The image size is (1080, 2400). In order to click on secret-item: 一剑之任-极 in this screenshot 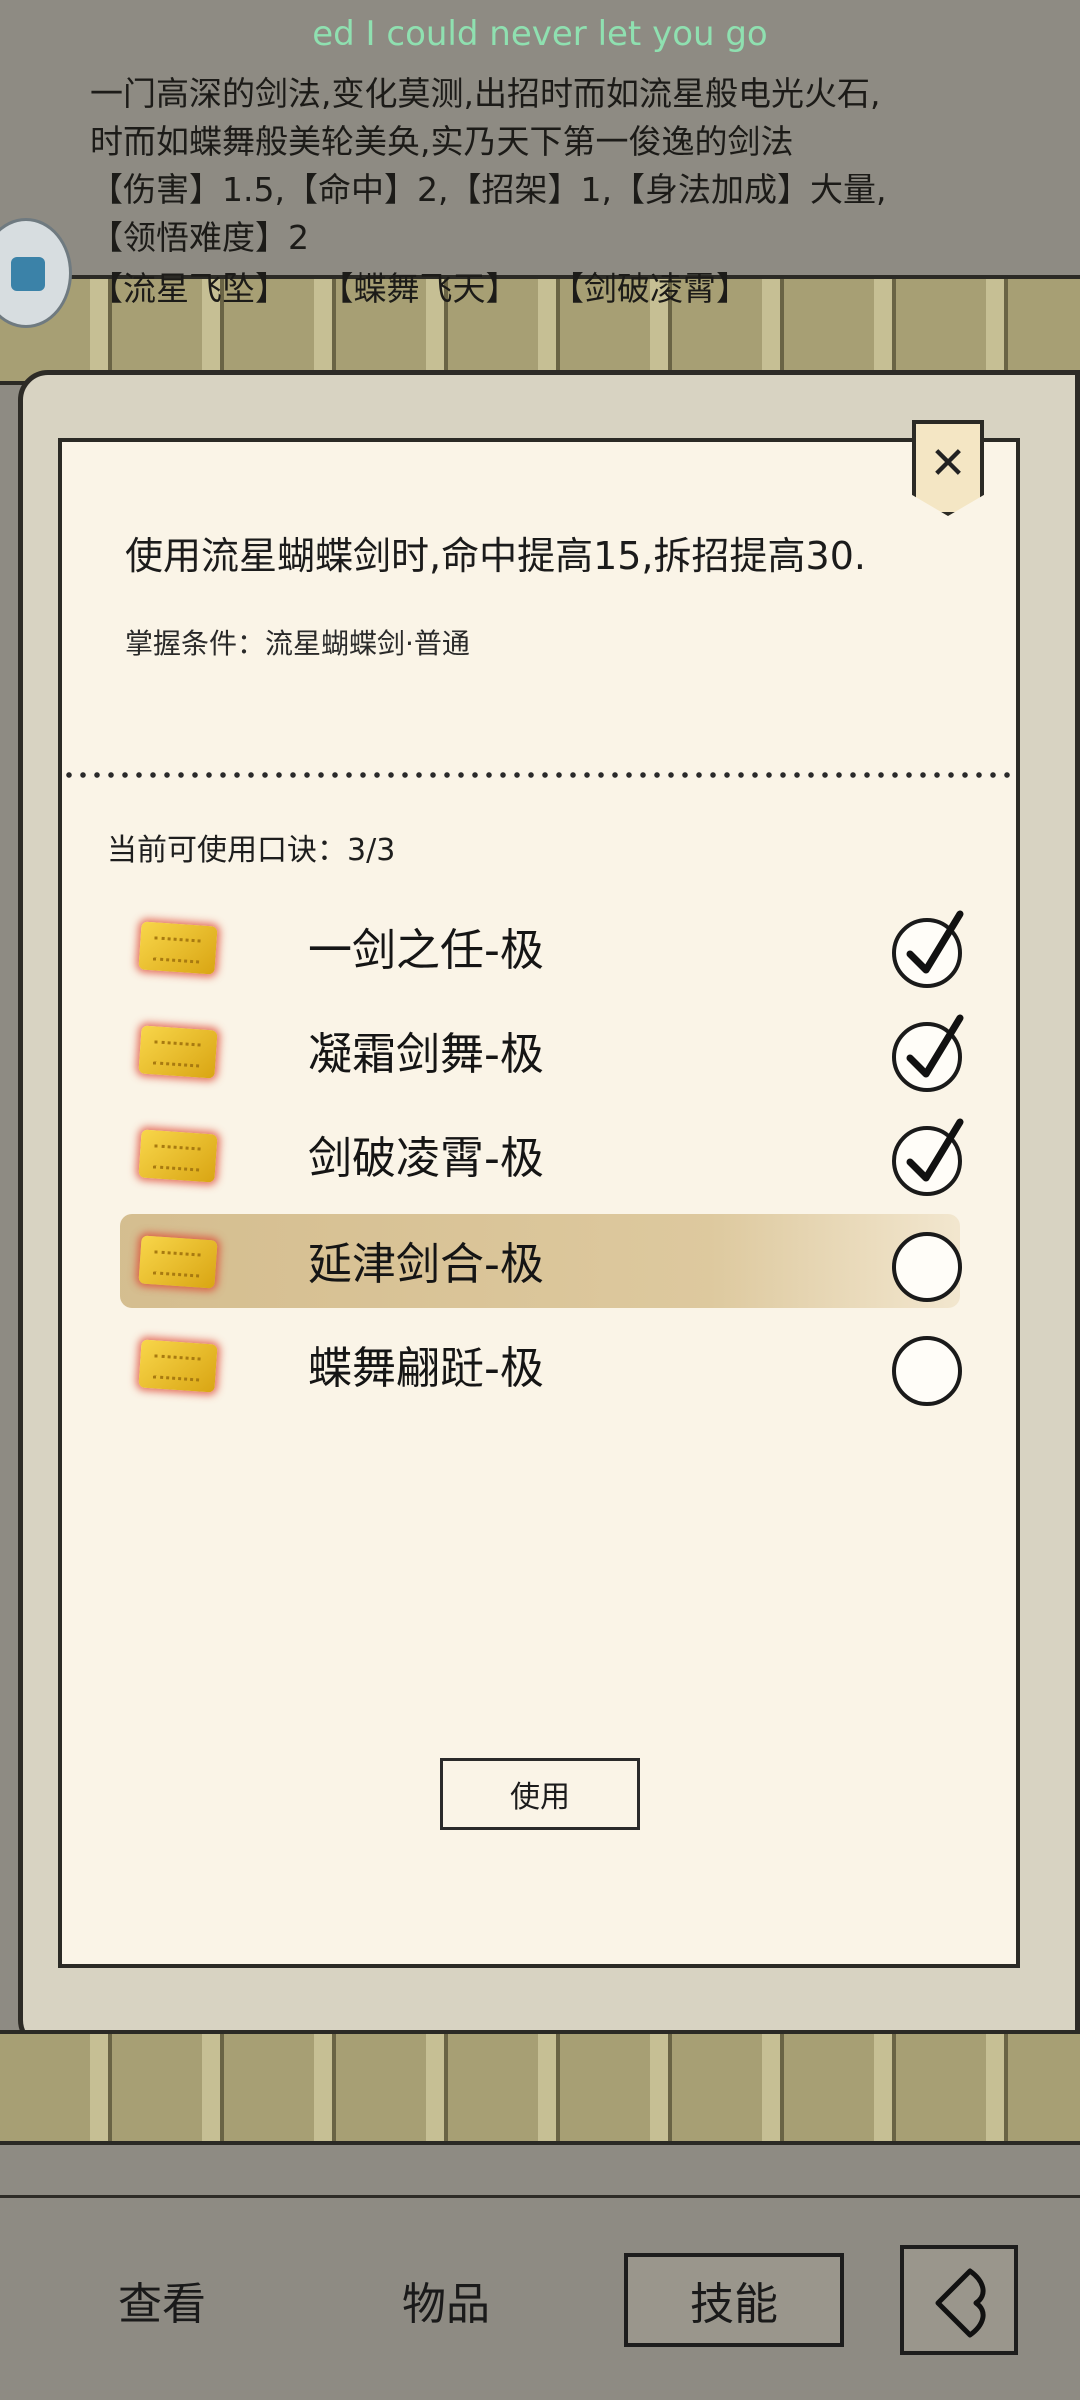, I will do `click(552, 950)`.